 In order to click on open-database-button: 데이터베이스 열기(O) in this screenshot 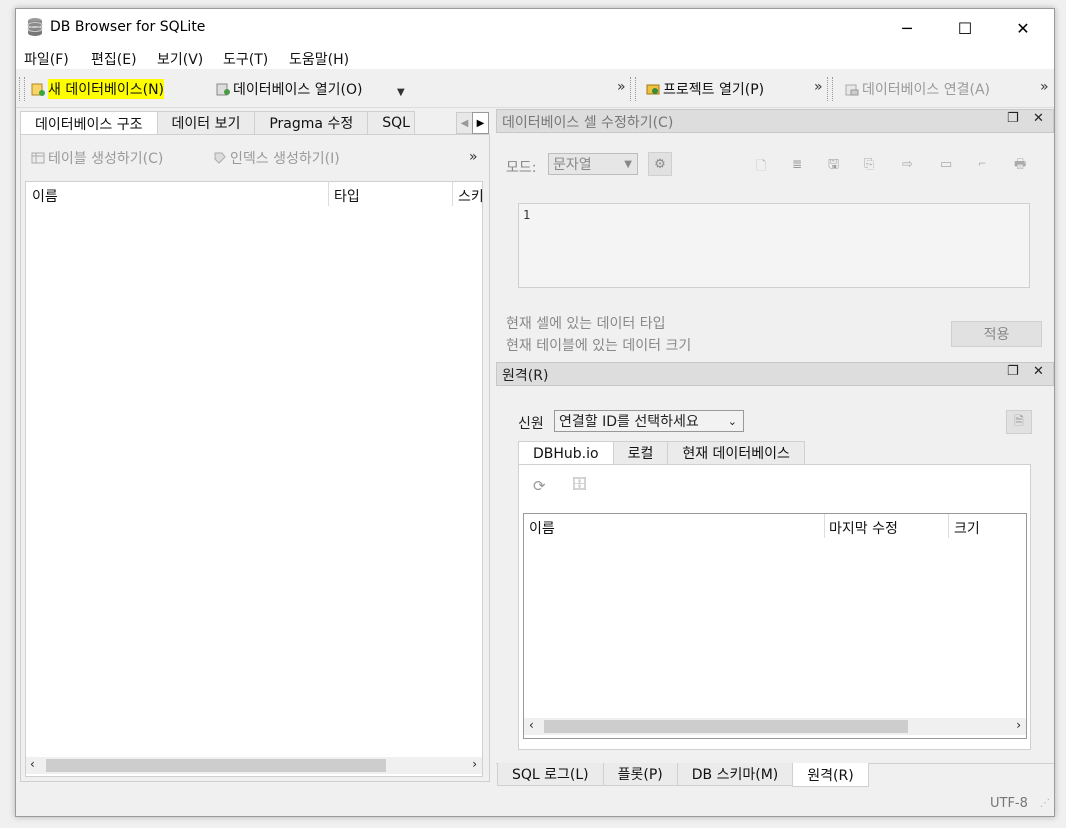, I will do `click(289, 89)`.